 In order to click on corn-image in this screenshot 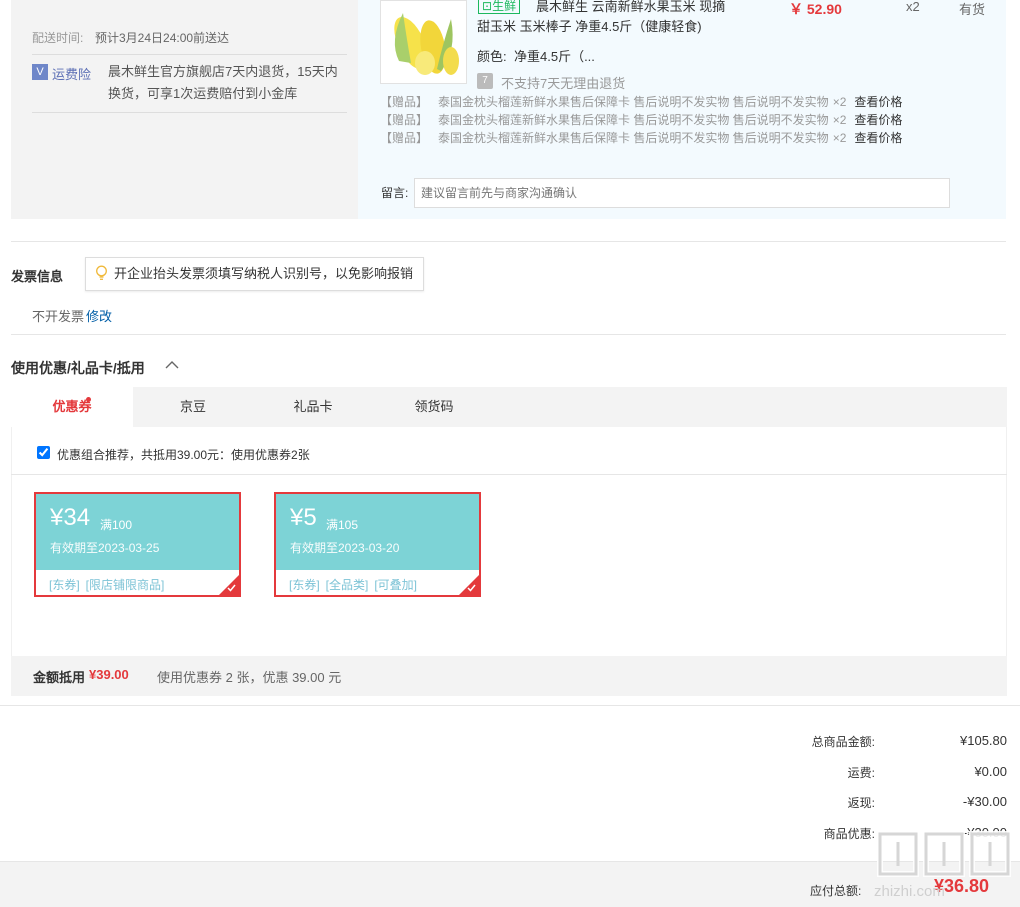, I will do `click(423, 42)`.